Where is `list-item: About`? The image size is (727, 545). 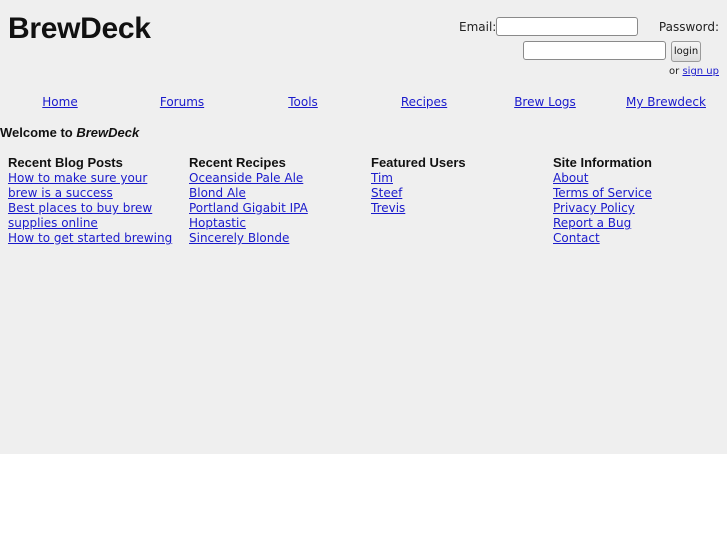
list-item: About is located at coordinates (638, 178).